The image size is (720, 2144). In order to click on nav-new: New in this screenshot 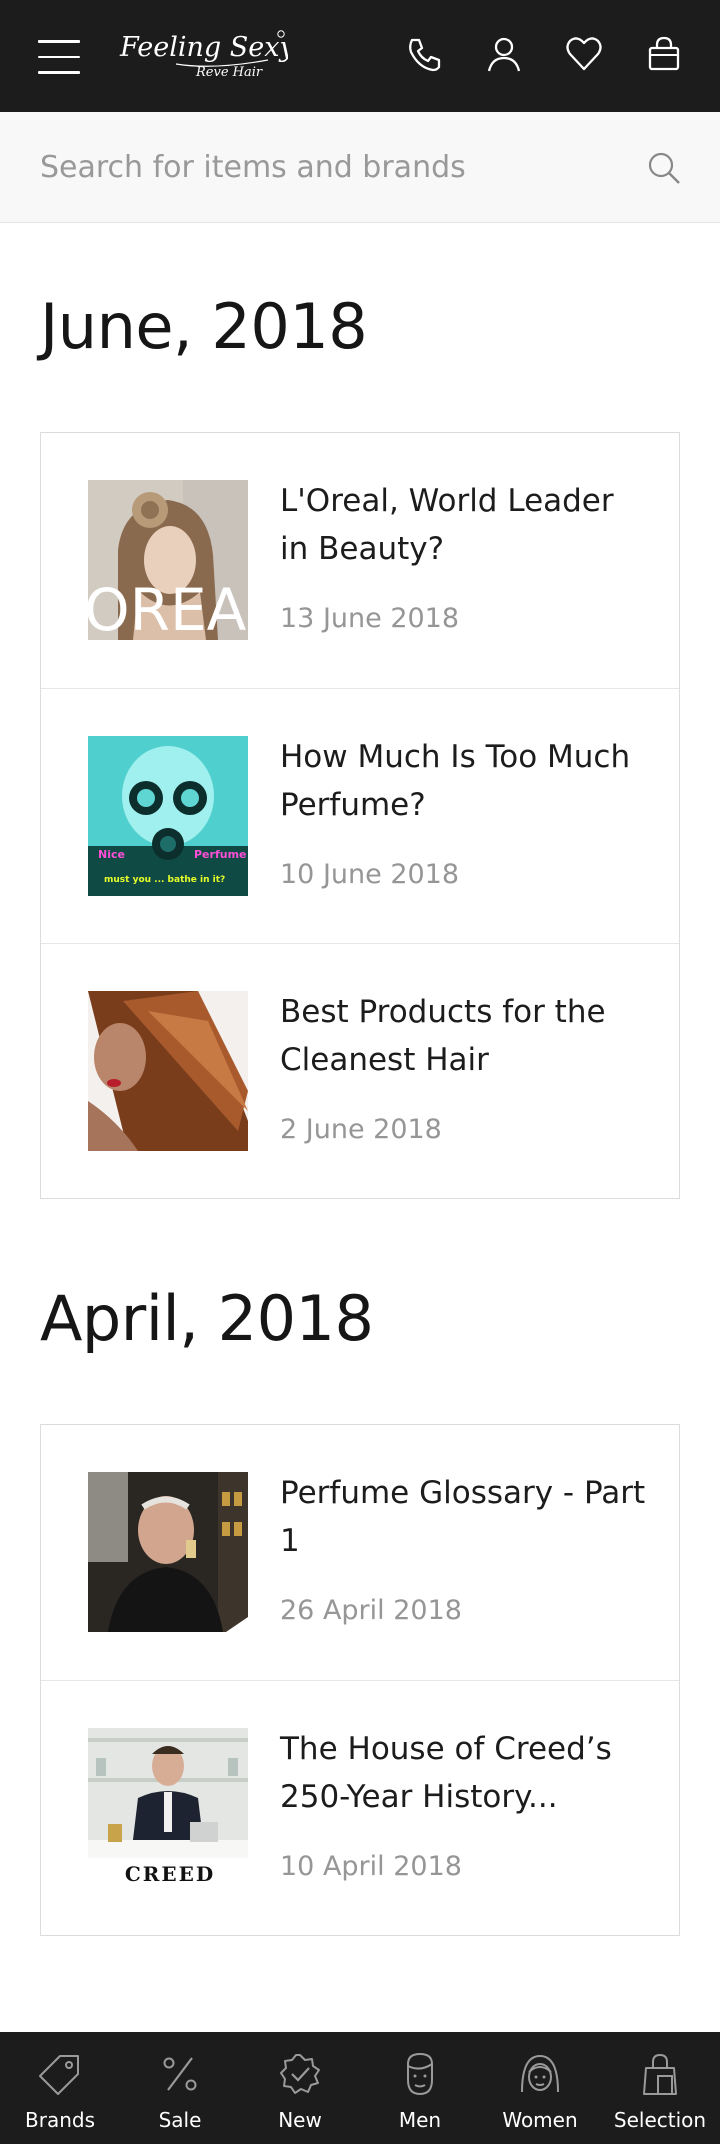, I will do `click(300, 2088)`.